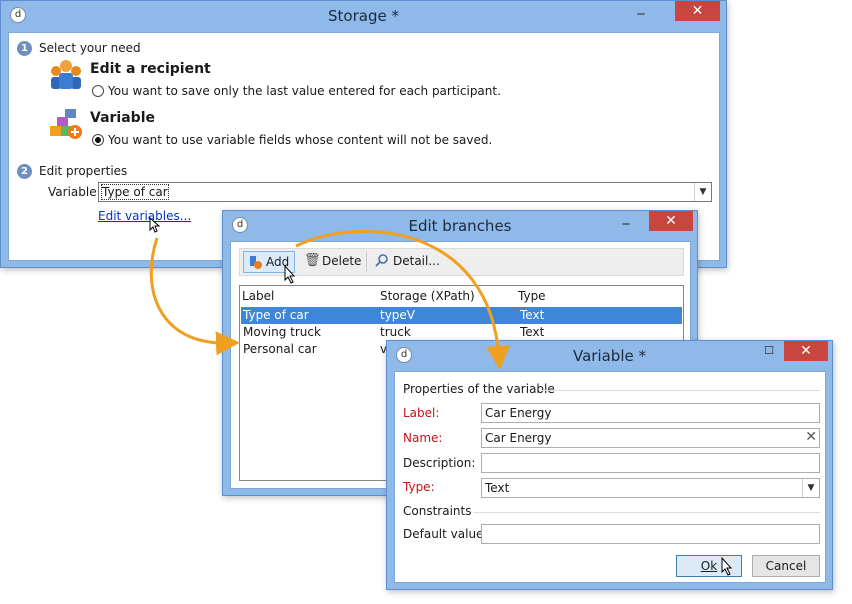 This screenshot has width=852, height=604. What do you see at coordinates (276, 315) in the screenshot?
I see `row-label: Type of car` at bounding box center [276, 315].